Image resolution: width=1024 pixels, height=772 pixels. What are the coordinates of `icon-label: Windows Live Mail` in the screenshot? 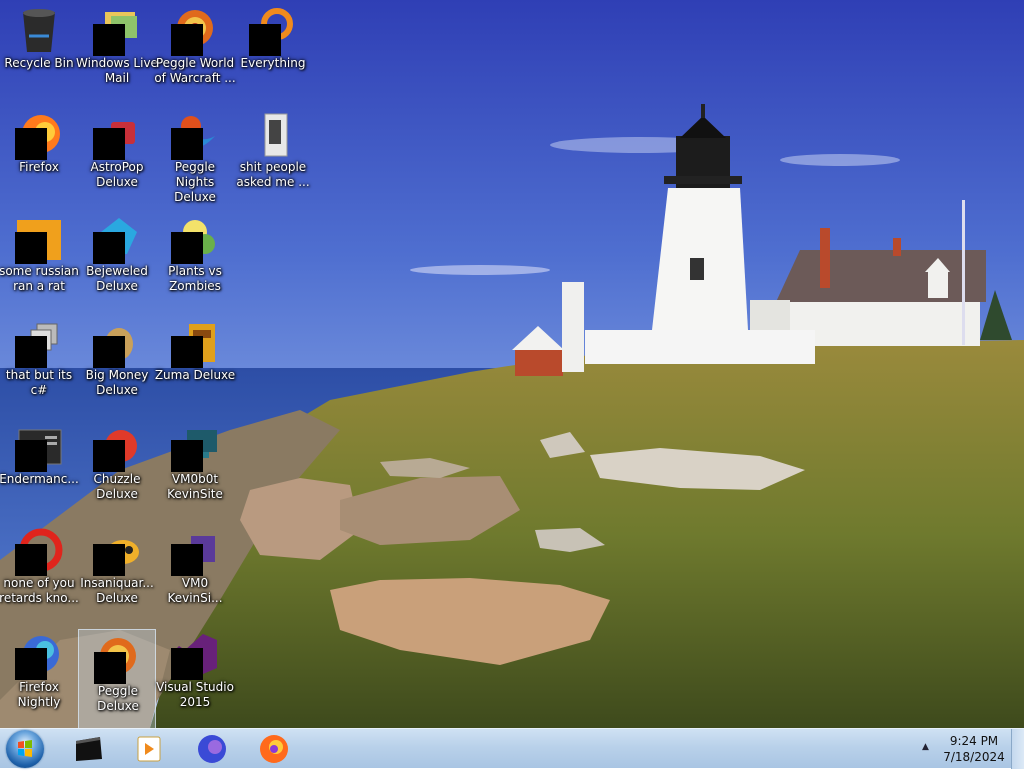 It's located at (117, 70).